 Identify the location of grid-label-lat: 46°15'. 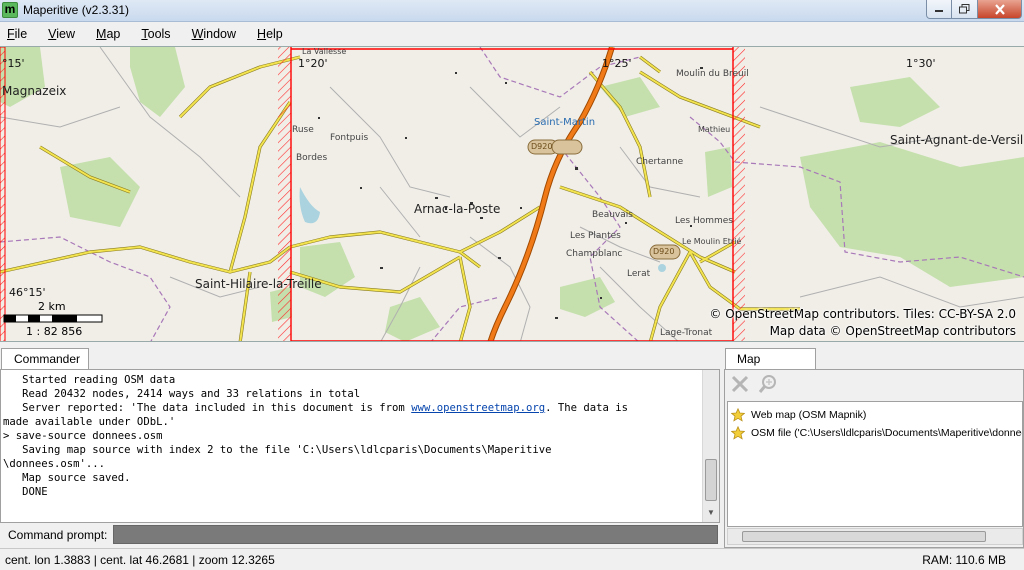
(27, 292).